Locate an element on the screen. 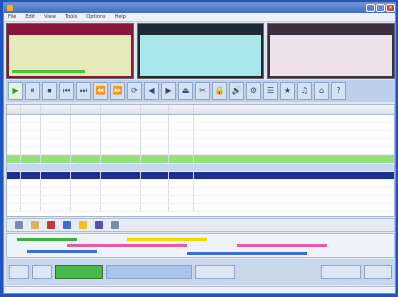 The height and width of the screenshot is (297, 398). start-button is located at coordinates (79, 272).